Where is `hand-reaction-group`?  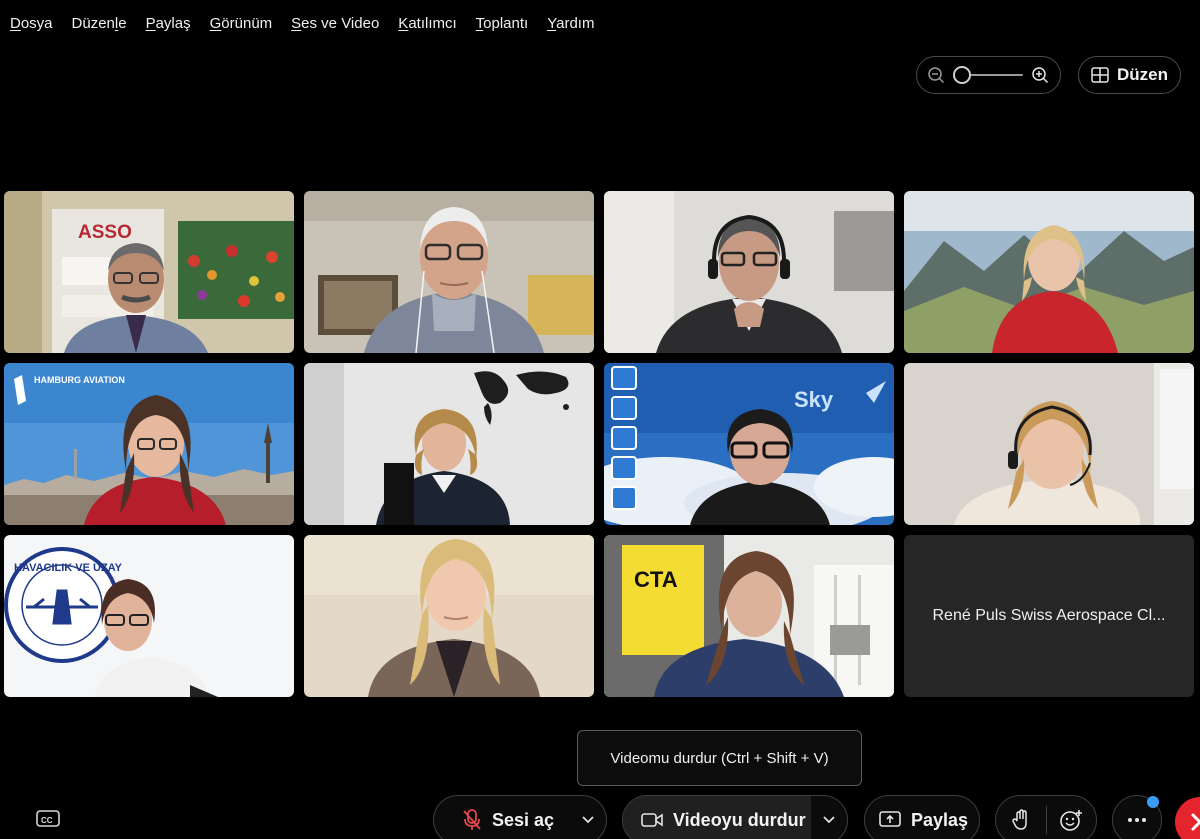
hand-reaction-group is located at coordinates (1046, 817).